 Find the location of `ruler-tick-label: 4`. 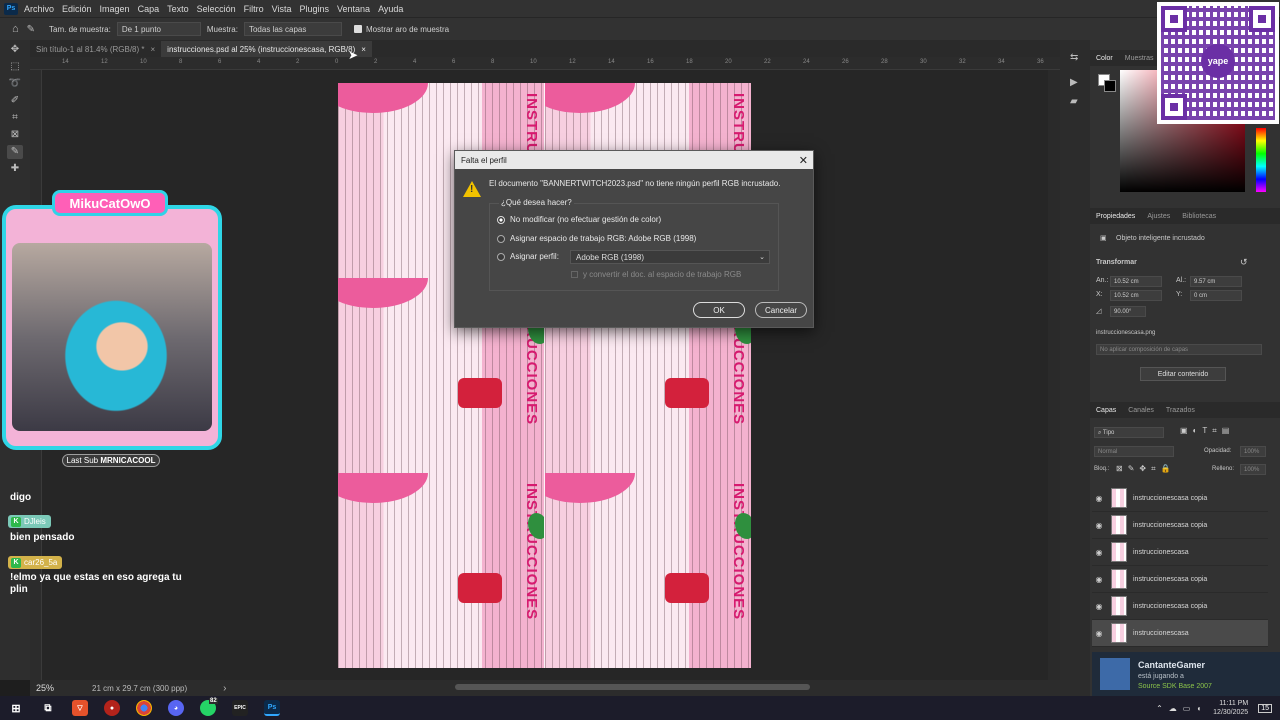

ruler-tick-label: 4 is located at coordinates (259, 62).